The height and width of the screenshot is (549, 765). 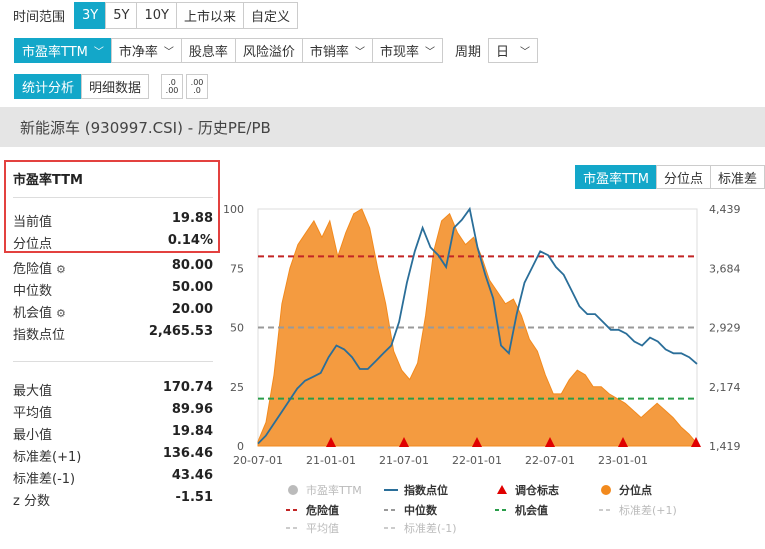 I want to click on legend-label: 标准差(+1), so click(x=648, y=510).